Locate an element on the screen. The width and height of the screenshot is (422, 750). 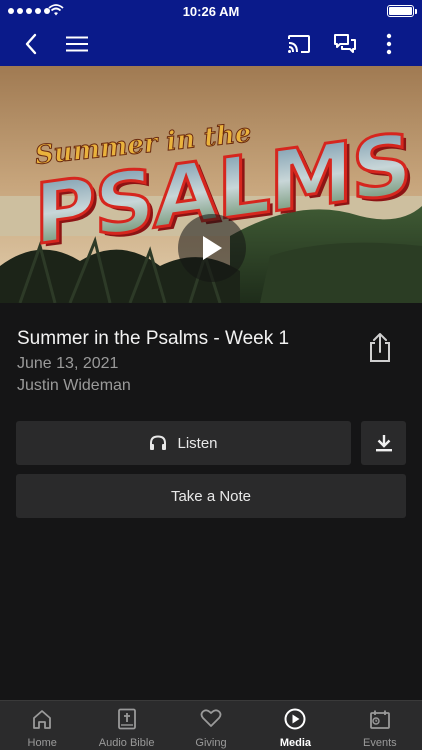
home-icon is located at coordinates (42, 719).